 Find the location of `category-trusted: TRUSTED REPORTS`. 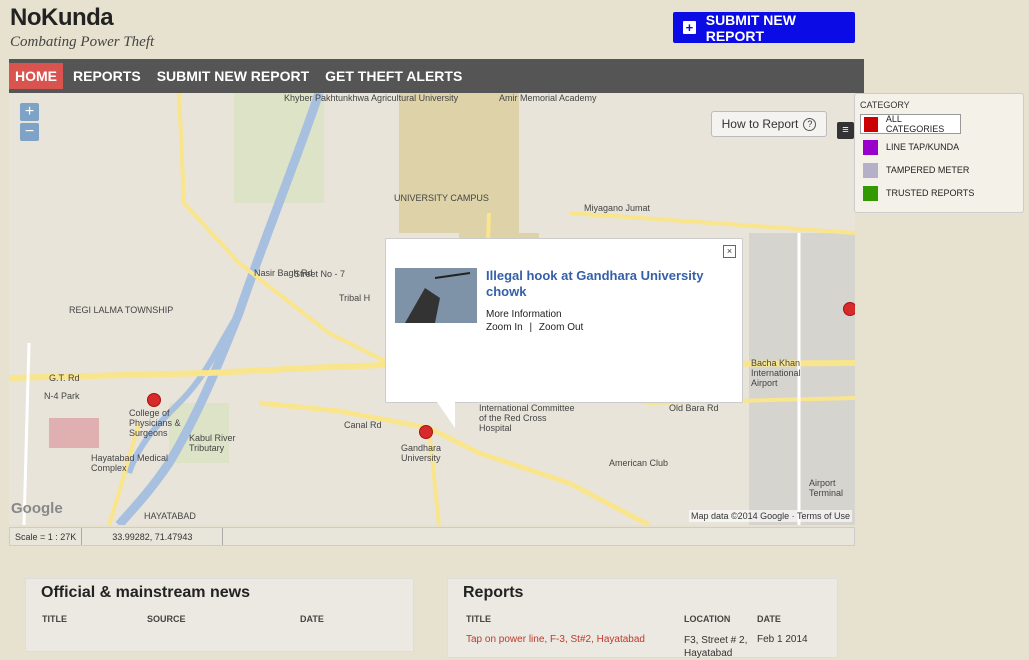

category-trusted: TRUSTED REPORTS is located at coordinates (939, 193).